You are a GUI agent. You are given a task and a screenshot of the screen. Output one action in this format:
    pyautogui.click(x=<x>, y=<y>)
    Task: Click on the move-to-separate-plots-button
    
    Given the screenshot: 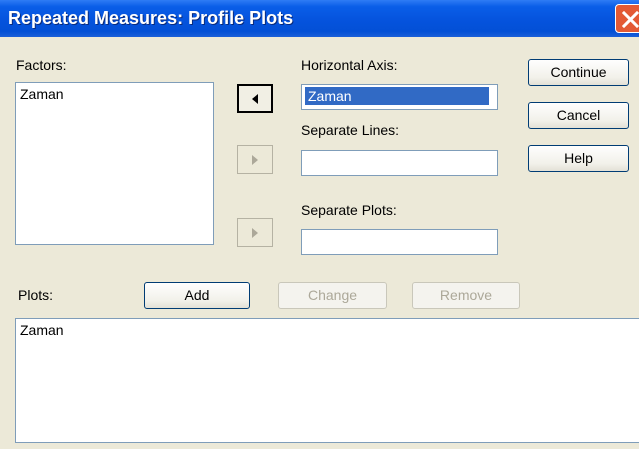 What is the action you would take?
    pyautogui.click(x=255, y=232)
    